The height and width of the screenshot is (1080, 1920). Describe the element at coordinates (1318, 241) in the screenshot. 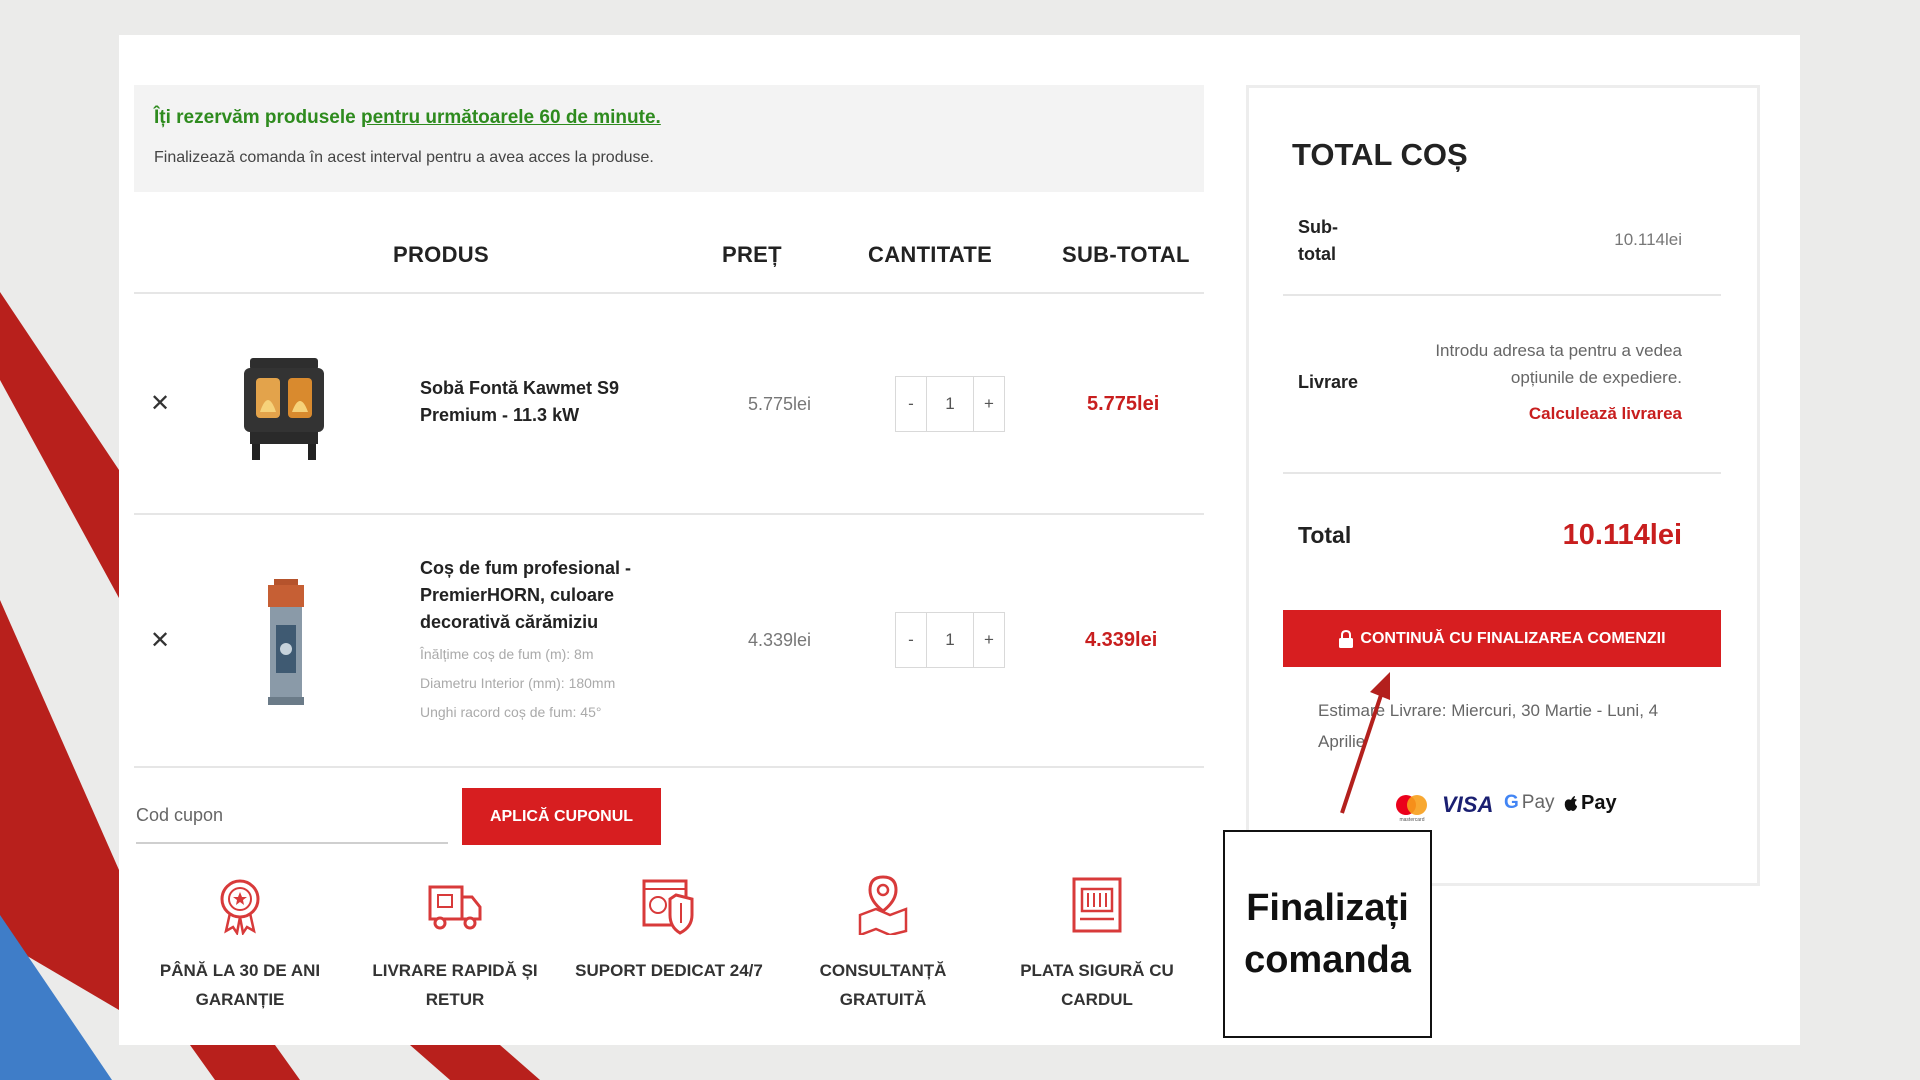

I see `subtotal-label: Sub- total` at that location.